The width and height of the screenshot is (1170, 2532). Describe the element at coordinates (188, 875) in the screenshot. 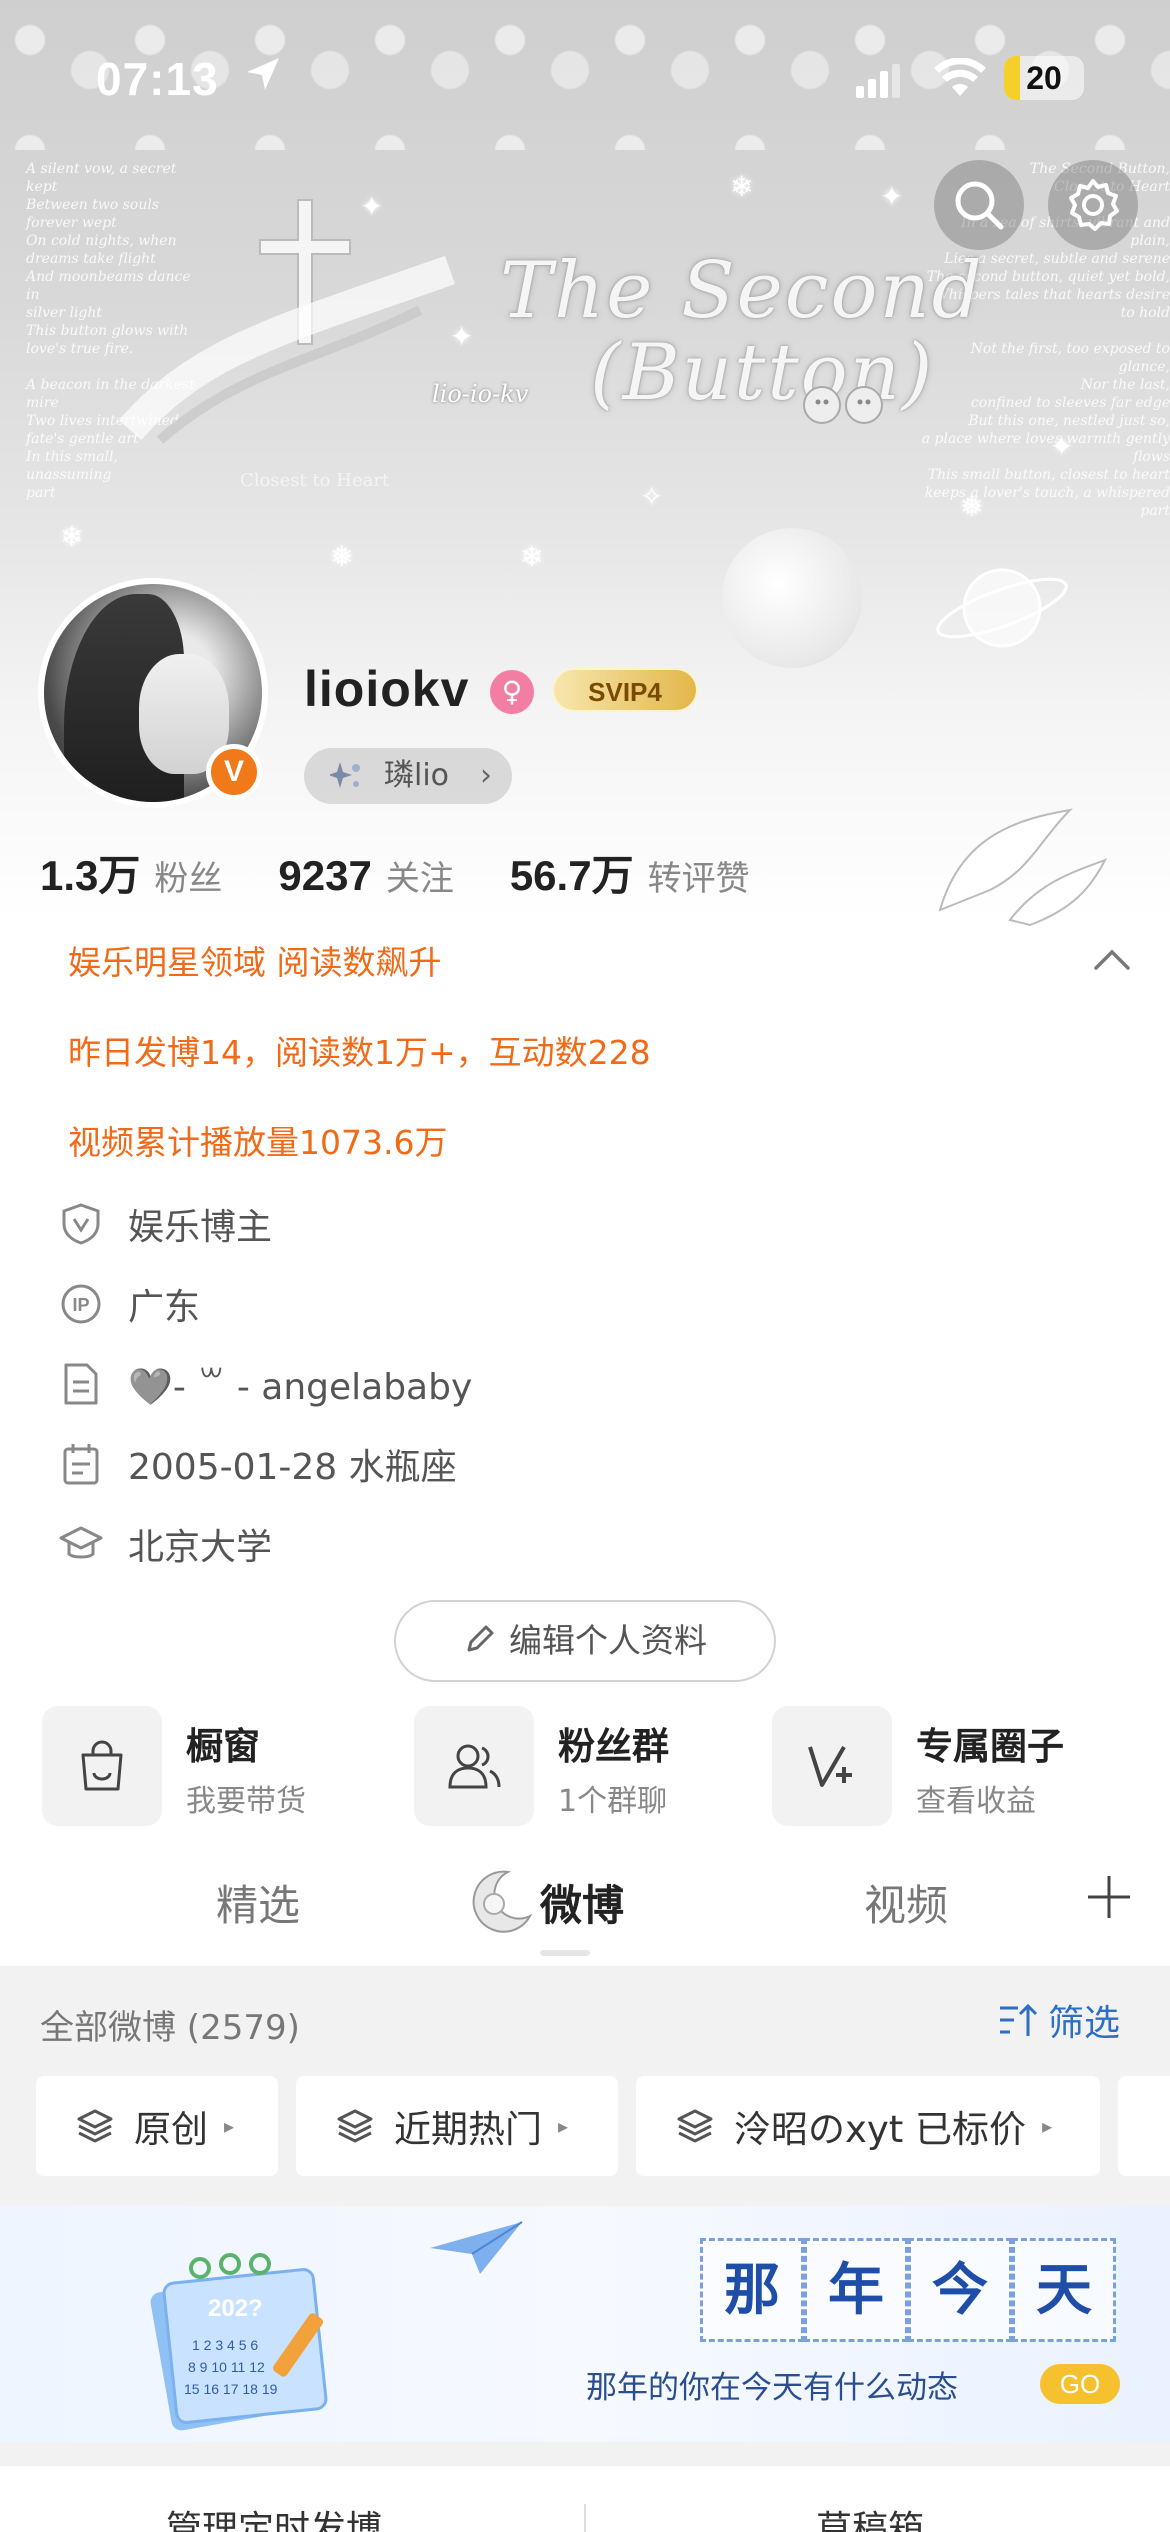

I see `followers-label: 粉丝` at that location.